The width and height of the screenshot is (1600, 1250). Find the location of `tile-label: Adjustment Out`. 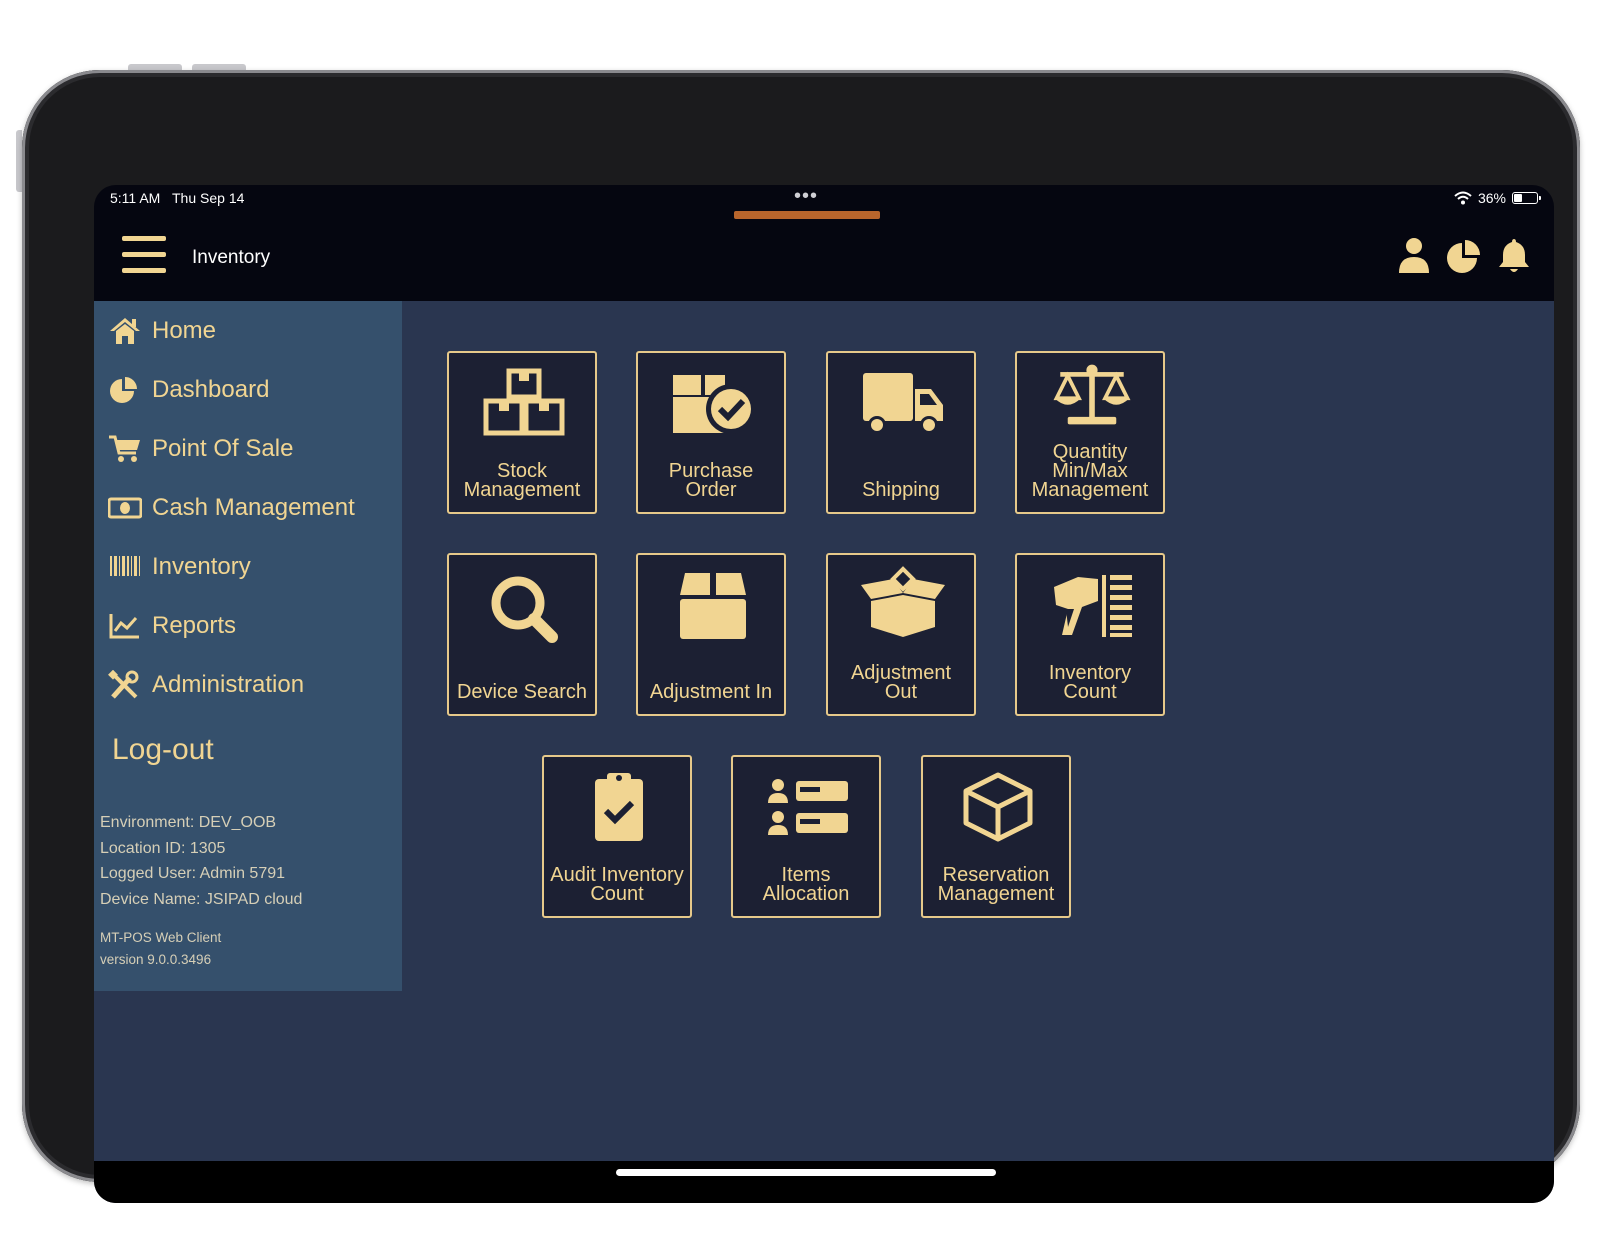

tile-label: Adjustment Out is located at coordinates (901, 683).